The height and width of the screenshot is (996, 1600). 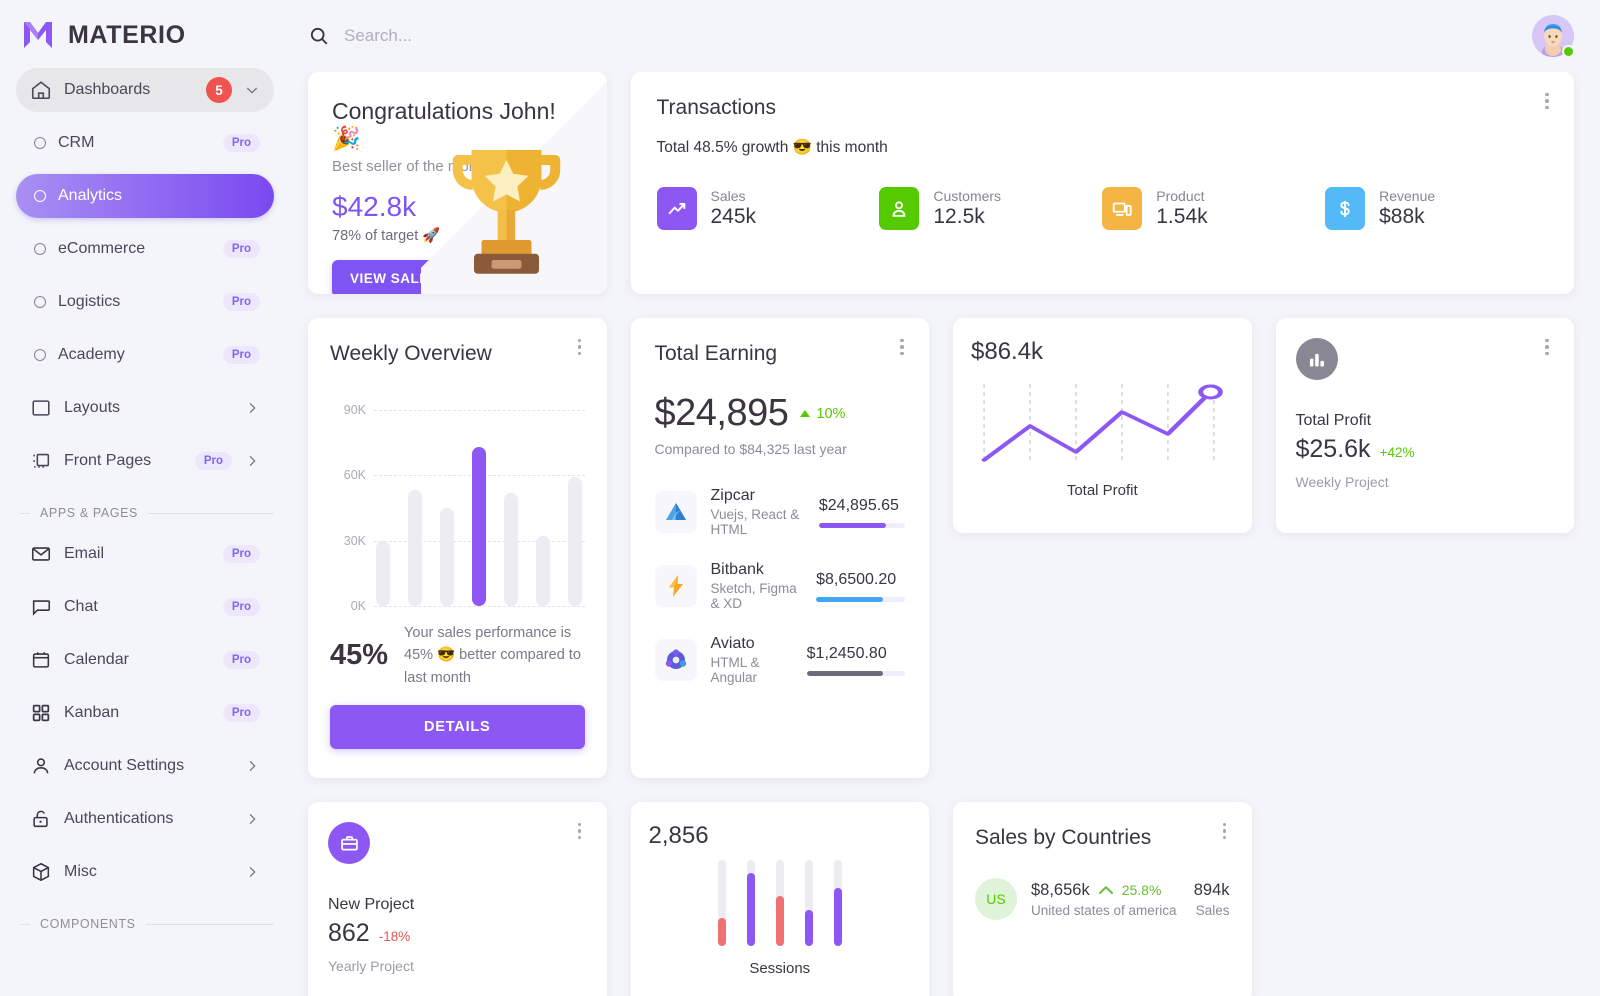 What do you see at coordinates (38, 35) in the screenshot?
I see `materio-logo-icon` at bounding box center [38, 35].